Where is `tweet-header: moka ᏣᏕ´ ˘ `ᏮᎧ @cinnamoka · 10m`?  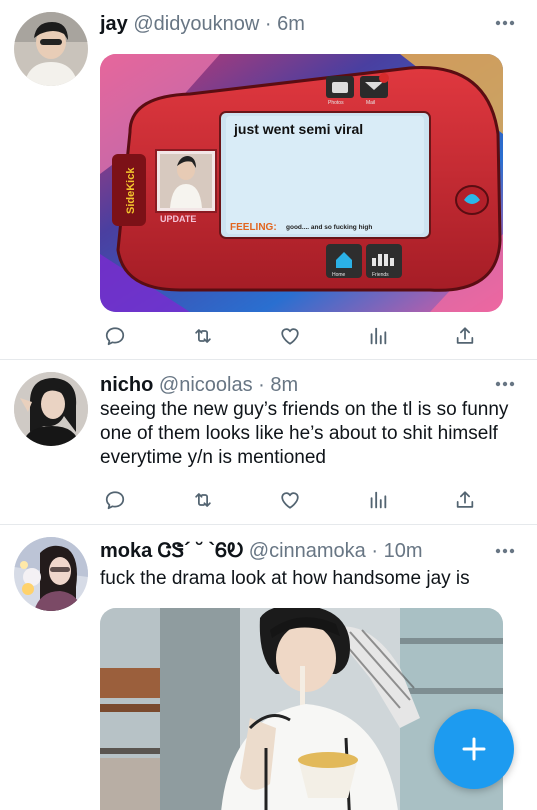 tweet-header: moka ᏣᏕ´ ˘ `ᏮᎧ @cinnamoka · 10m is located at coordinates (290, 551).